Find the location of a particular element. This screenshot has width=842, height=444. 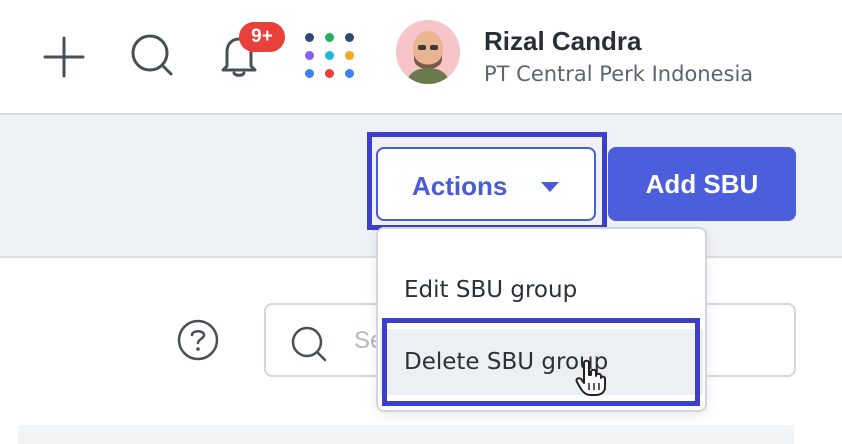

add-sbu-button: Add SBU is located at coordinates (702, 184).